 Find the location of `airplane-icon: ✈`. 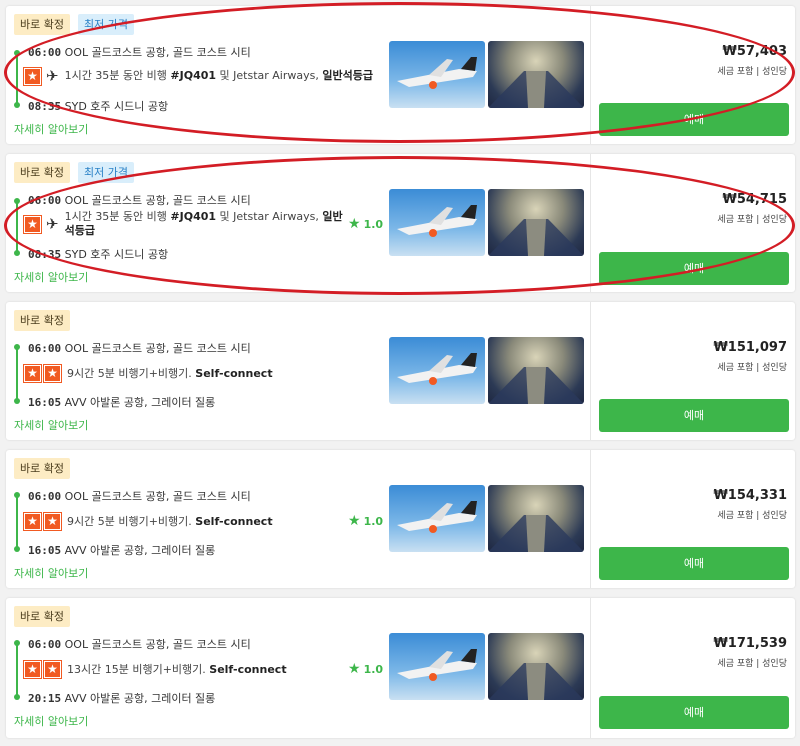

airplane-icon: ✈ is located at coordinates (52, 224).